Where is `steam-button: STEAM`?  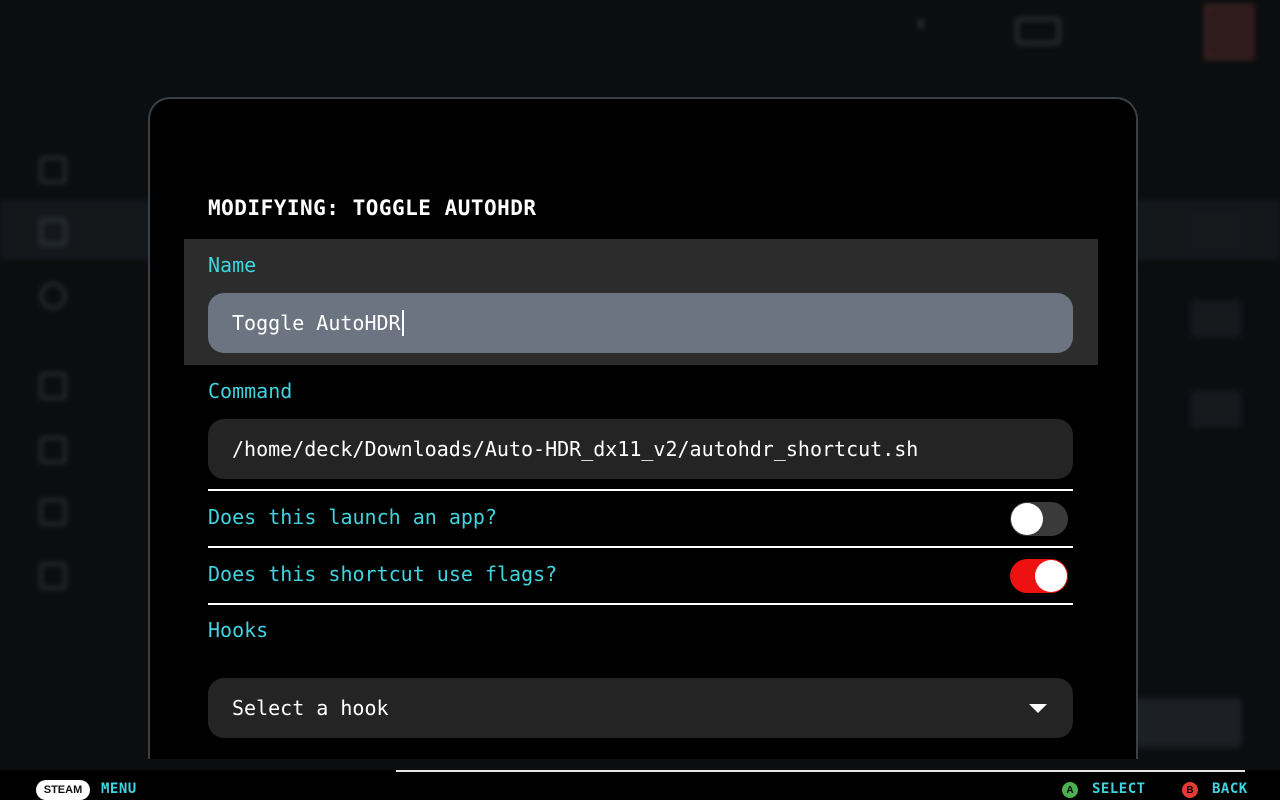
steam-button: STEAM is located at coordinates (63, 790).